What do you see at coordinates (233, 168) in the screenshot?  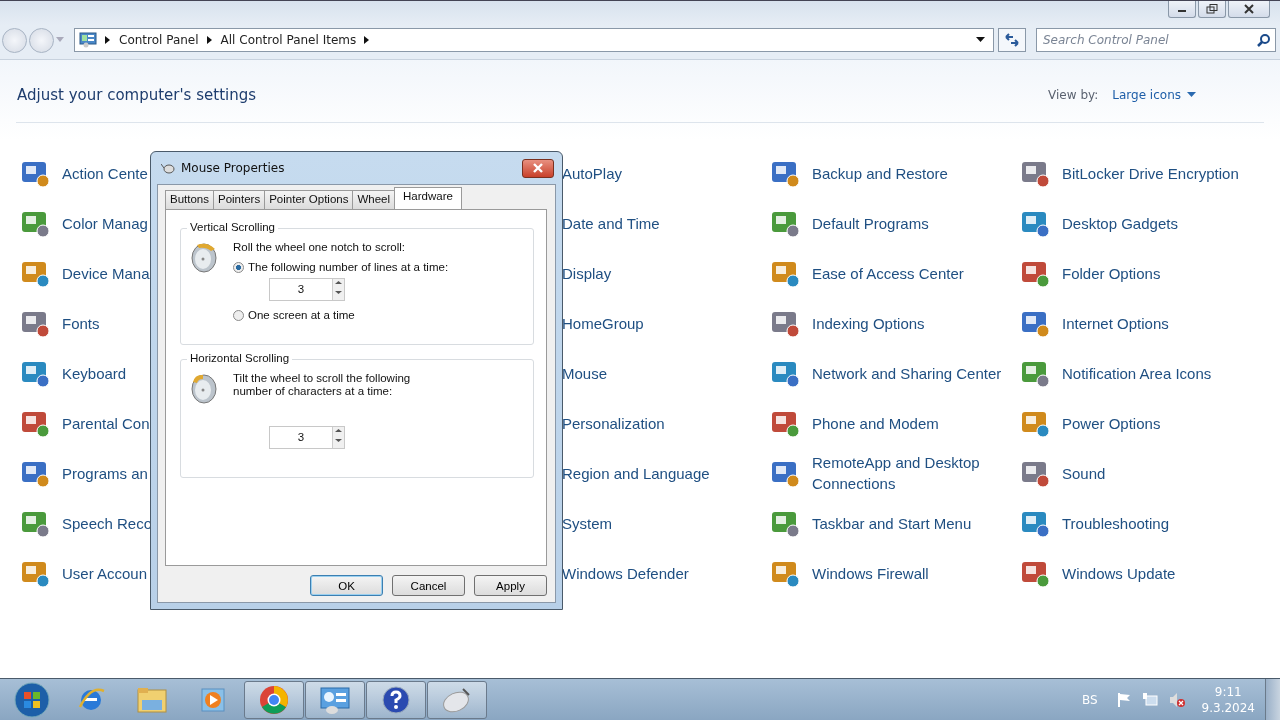 I see `dialog-title: Mouse Properties` at bounding box center [233, 168].